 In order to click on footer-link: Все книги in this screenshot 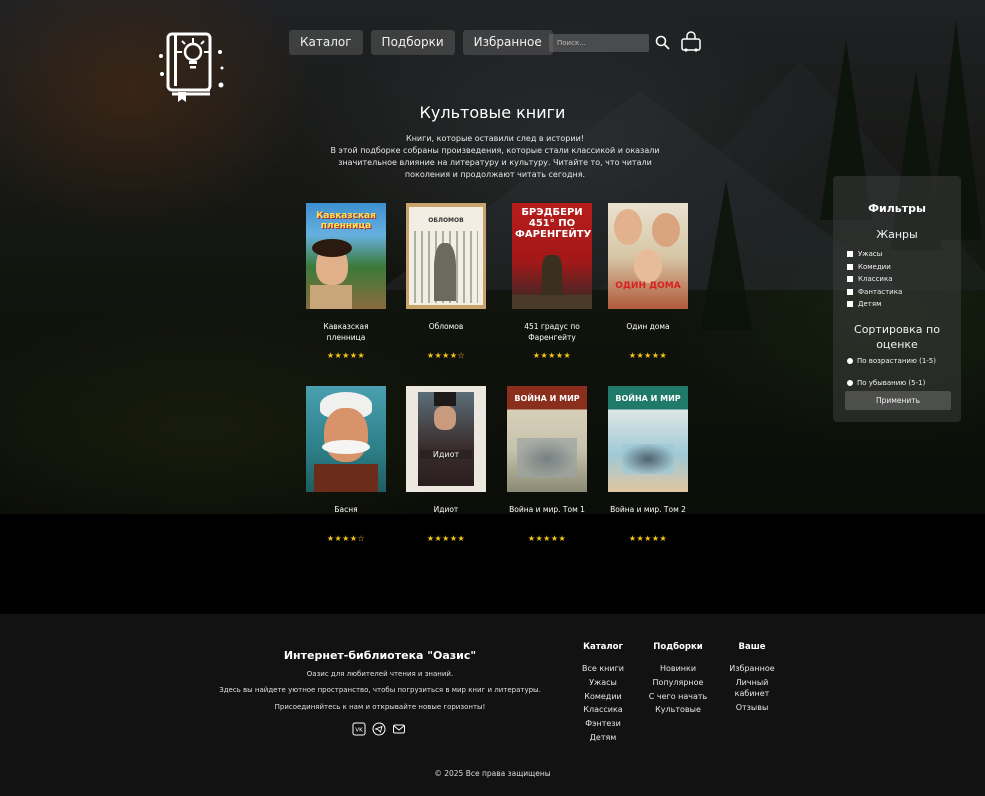, I will do `click(603, 669)`.